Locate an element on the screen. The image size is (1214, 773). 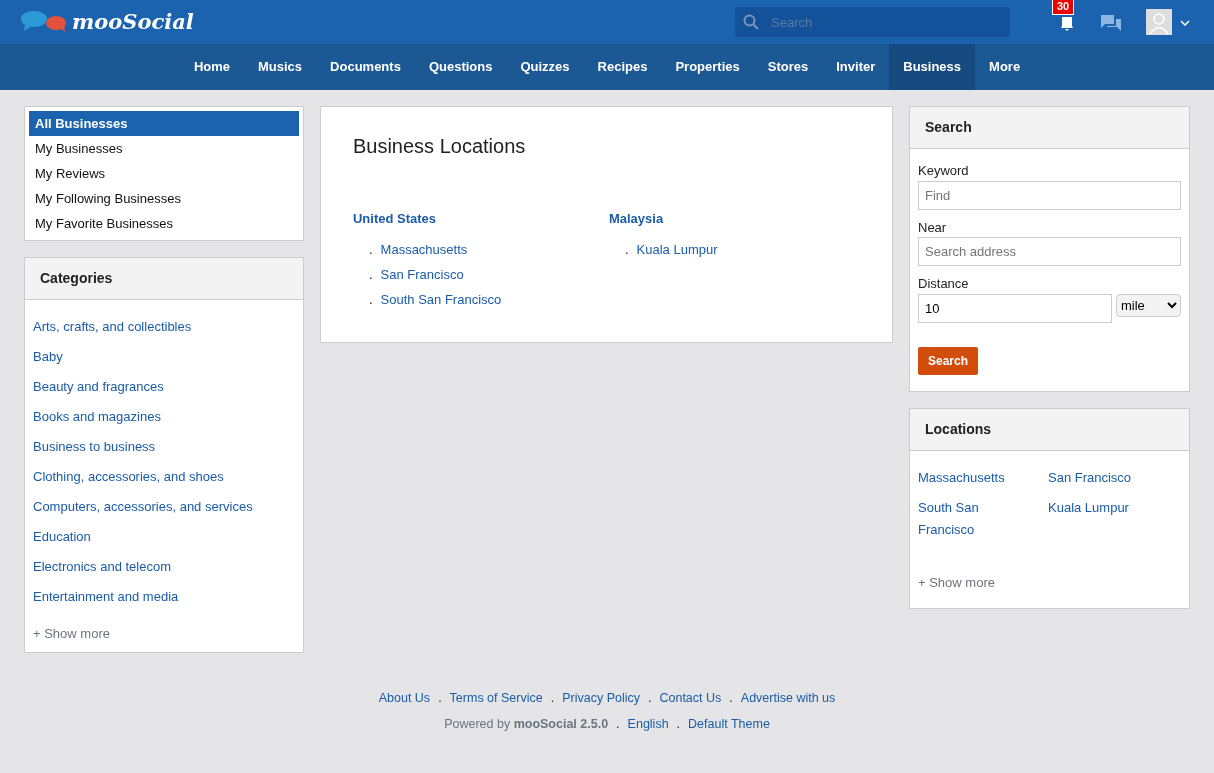
panel-title: Categories is located at coordinates (164, 279).